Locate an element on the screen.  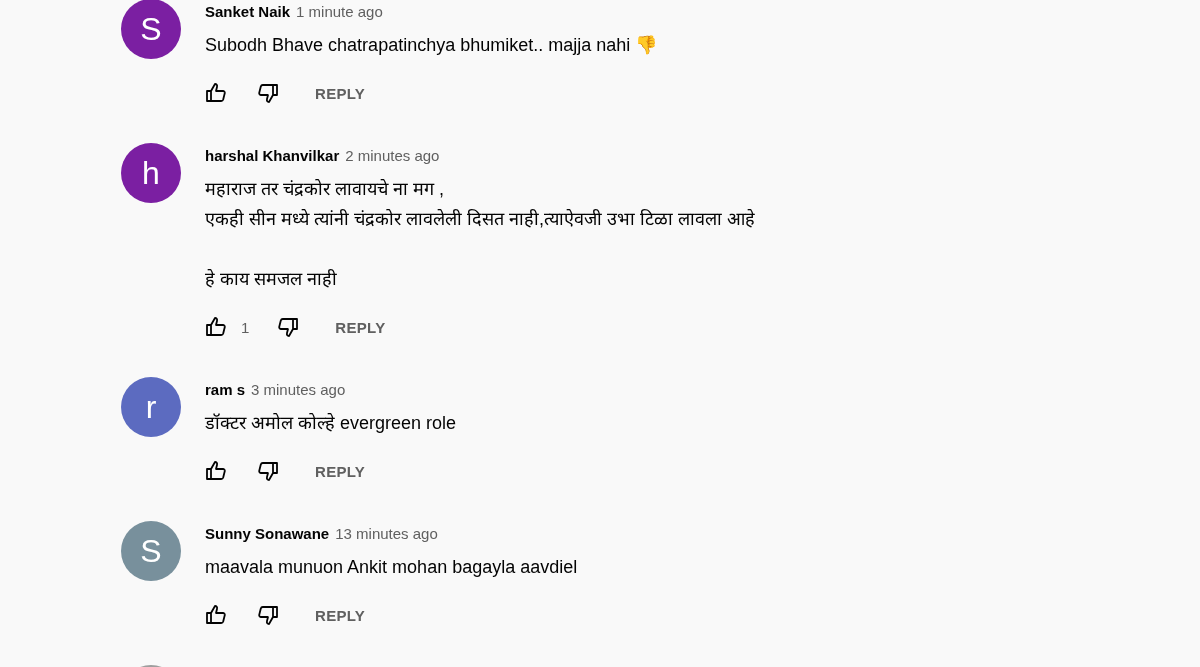
author-name: ram s is located at coordinates (225, 390).